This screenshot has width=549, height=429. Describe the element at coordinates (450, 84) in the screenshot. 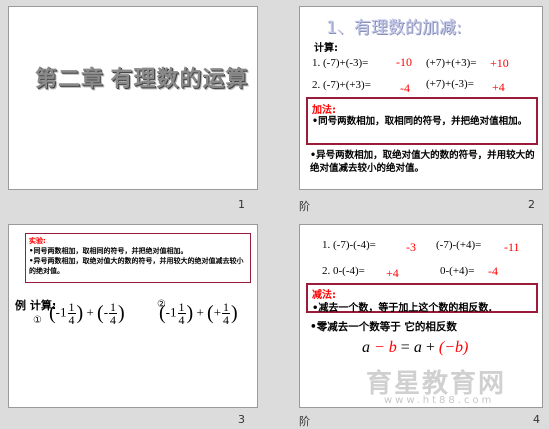

I see `row-question-2: (+7)+(-3)=` at that location.